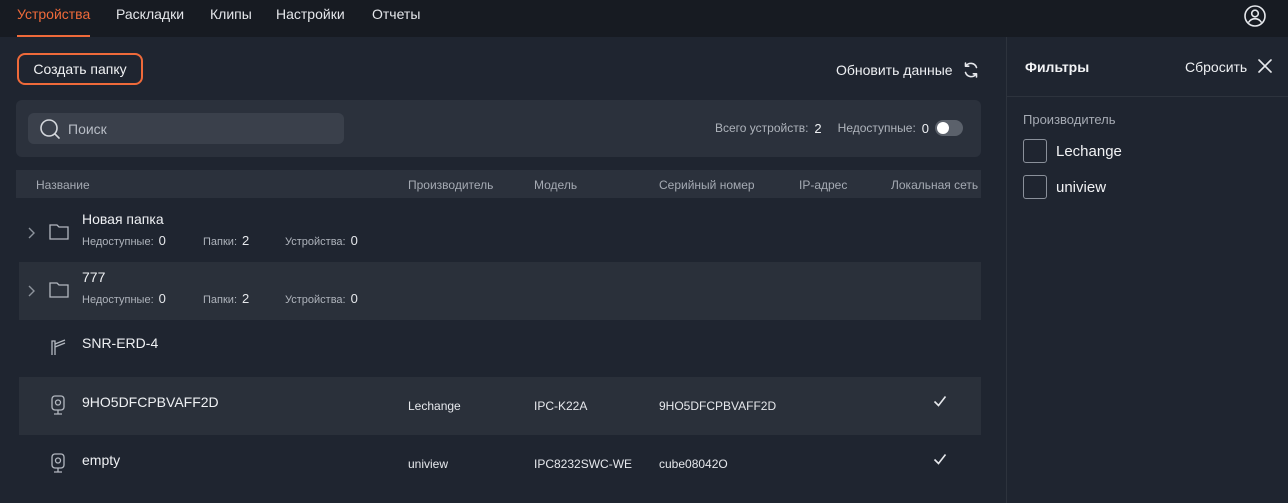 This screenshot has height=503, width=1288. What do you see at coordinates (231, 18) in the screenshot?
I see `tab-clips: Клипы` at bounding box center [231, 18].